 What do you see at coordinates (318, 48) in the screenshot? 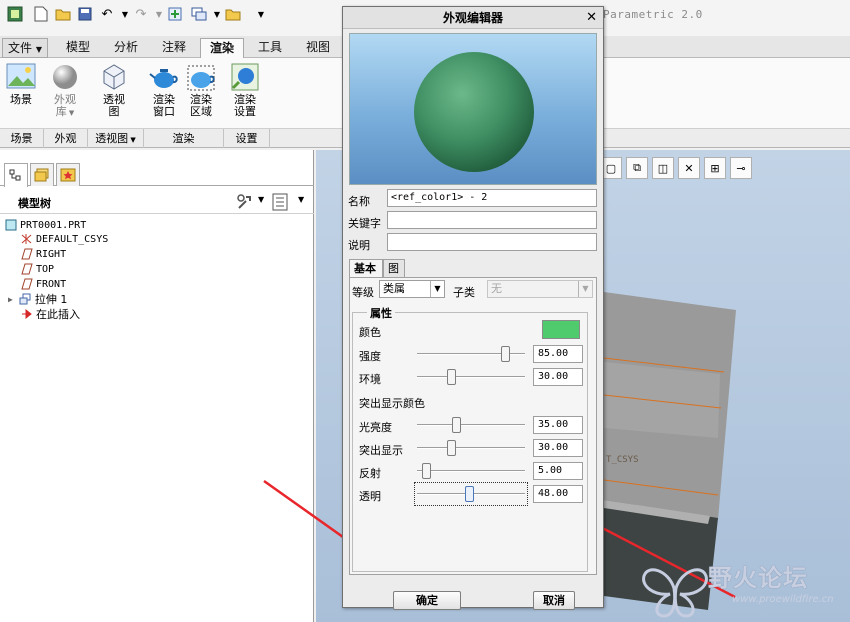
I see `tab-view: 视图` at bounding box center [318, 48].